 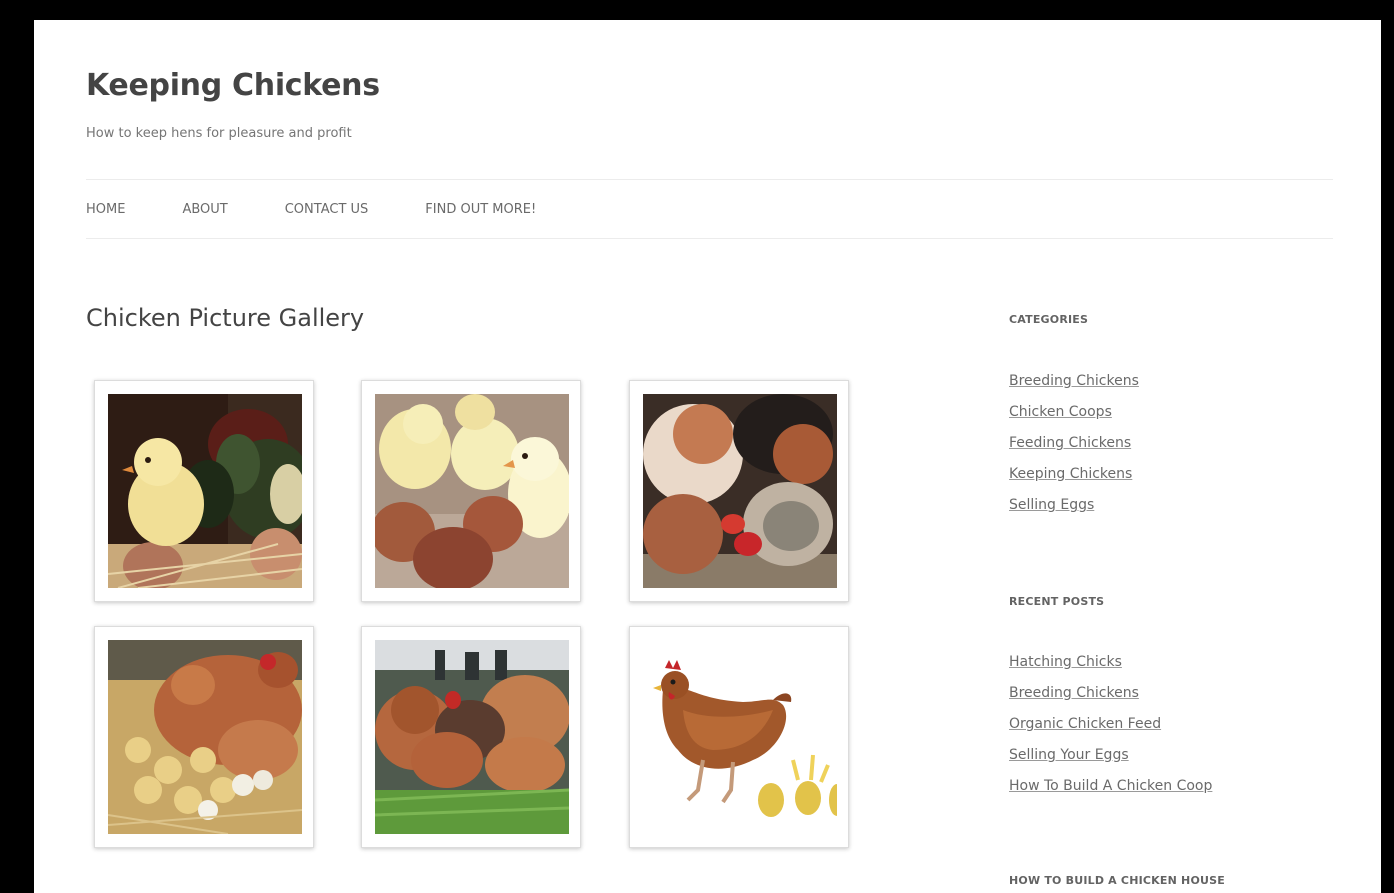 I want to click on list-item: Chicken Coops, so click(x=1074, y=416).